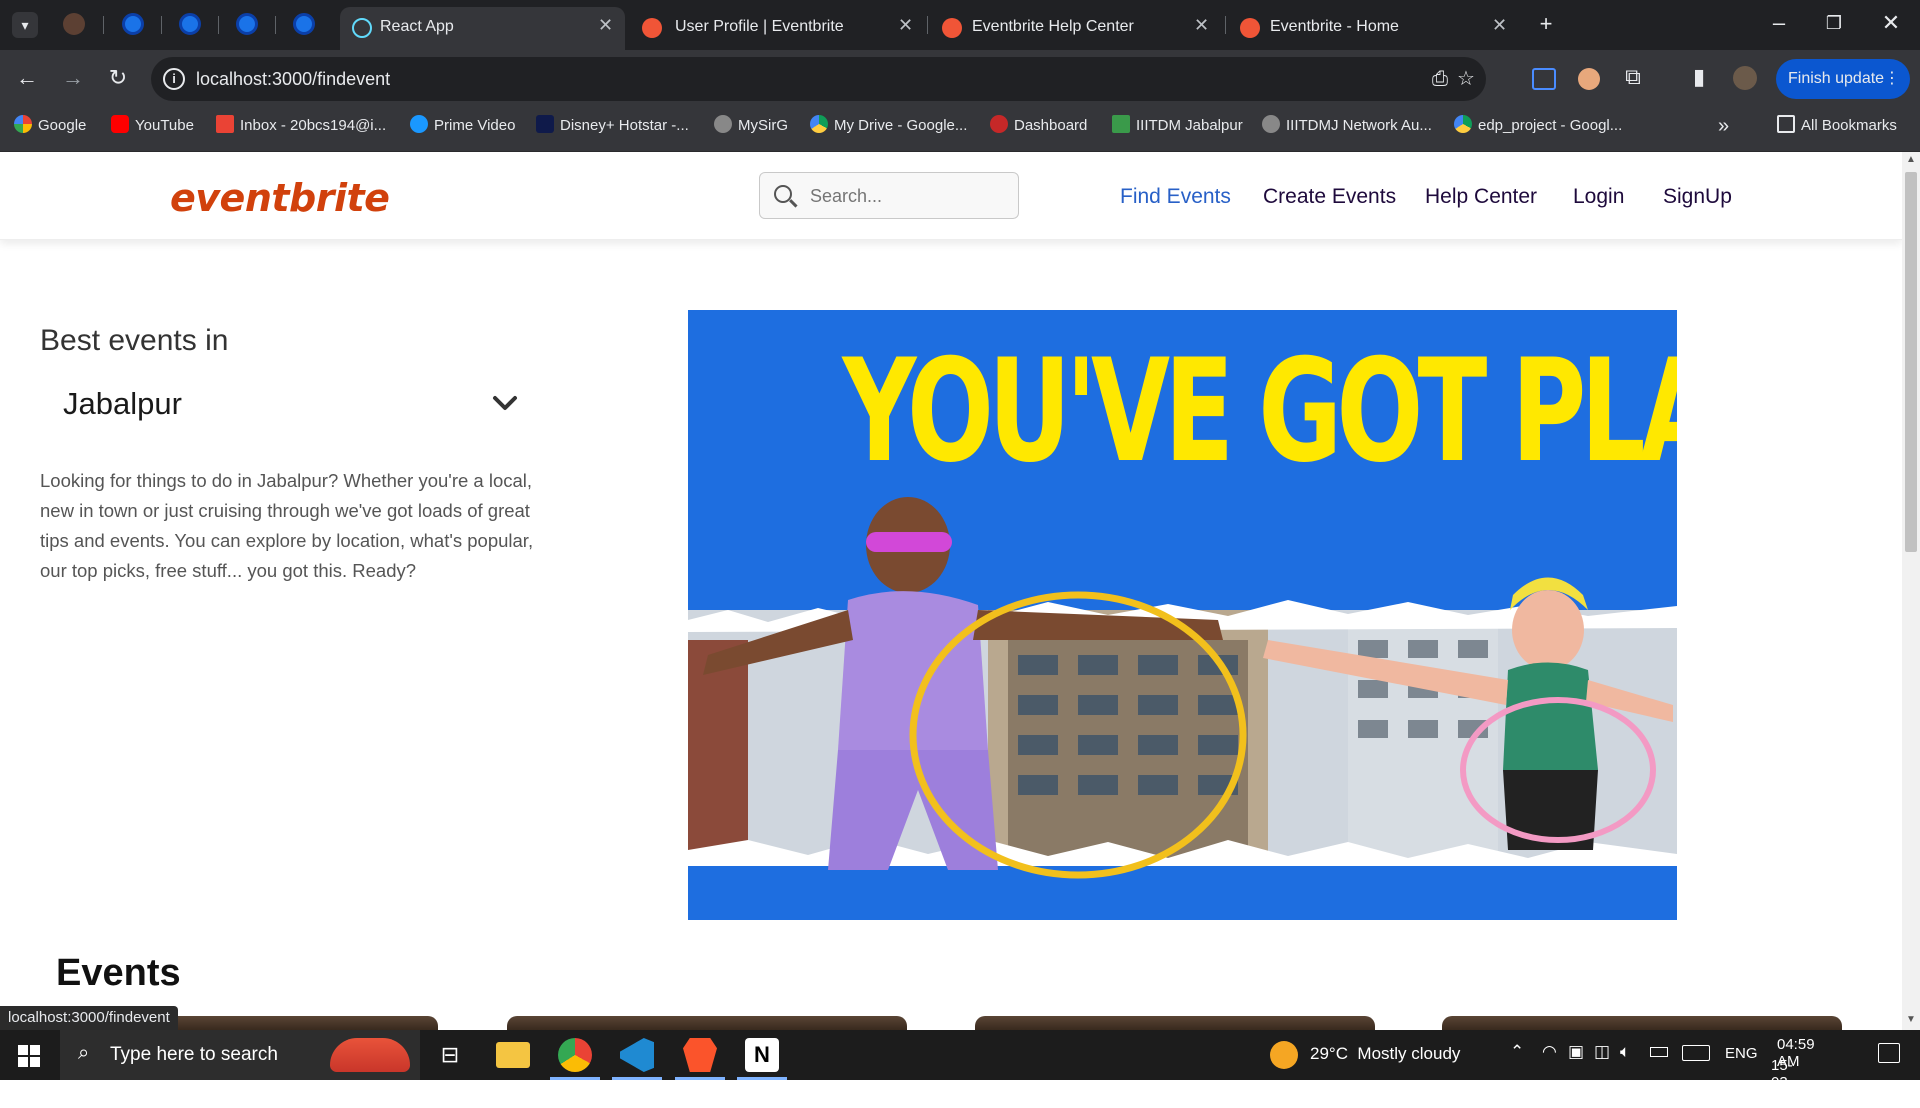  What do you see at coordinates (240, 1055) in the screenshot?
I see `taskbar-search-box: ⌕ Type here to search` at bounding box center [240, 1055].